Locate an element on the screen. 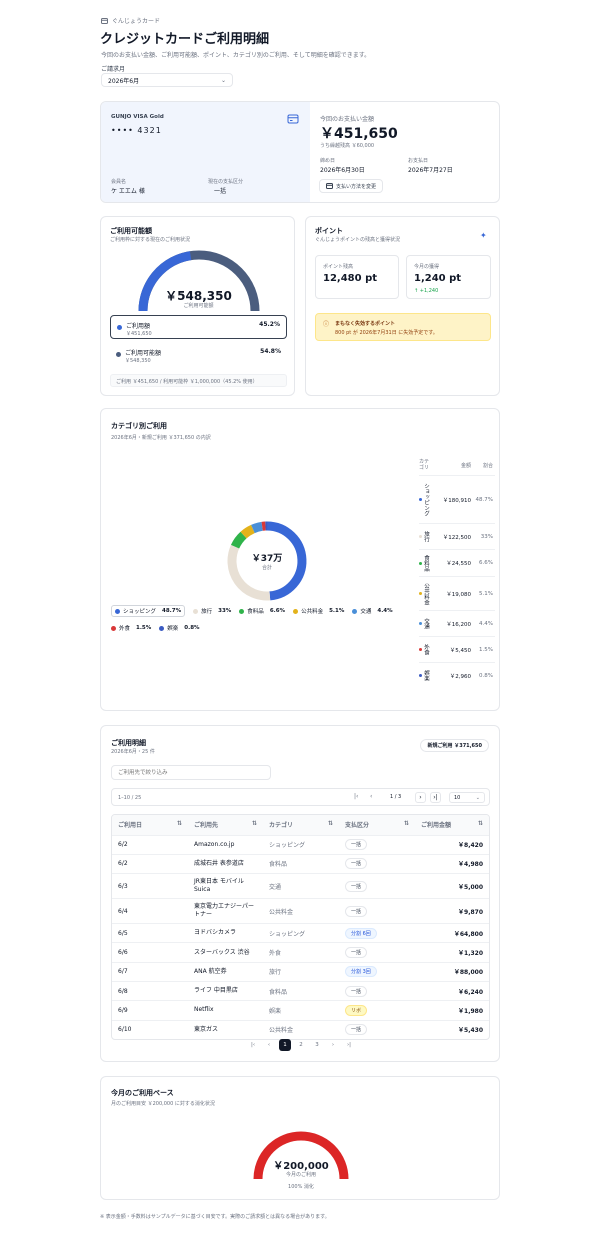 The width and height of the screenshot is (600, 1237). change-payment-button: 支払い方法を変更 is located at coordinates (351, 186).